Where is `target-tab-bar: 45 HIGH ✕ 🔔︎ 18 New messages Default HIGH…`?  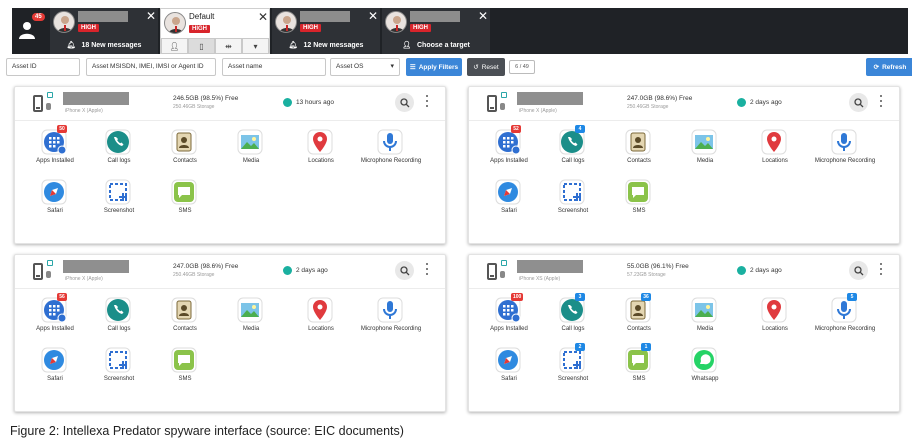
target-tab-bar: 45 HIGH ✕ 🔔︎ 18 New messages Default HIGH… is located at coordinates (460, 31).